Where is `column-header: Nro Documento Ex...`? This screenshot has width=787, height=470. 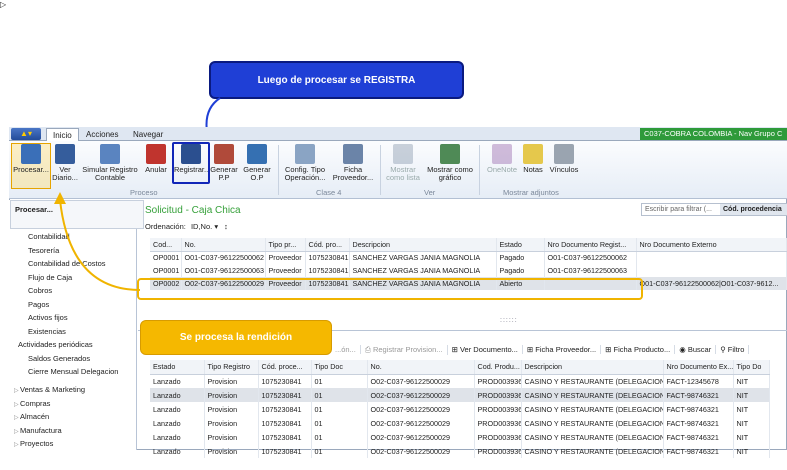 column-header: Nro Documento Ex... is located at coordinates (698, 367).